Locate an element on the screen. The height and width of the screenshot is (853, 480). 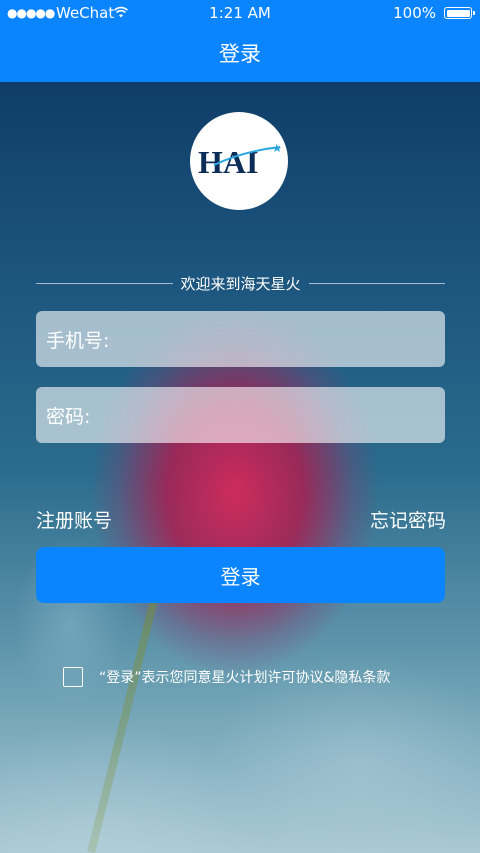
password-field: 密码: is located at coordinates (240, 415).